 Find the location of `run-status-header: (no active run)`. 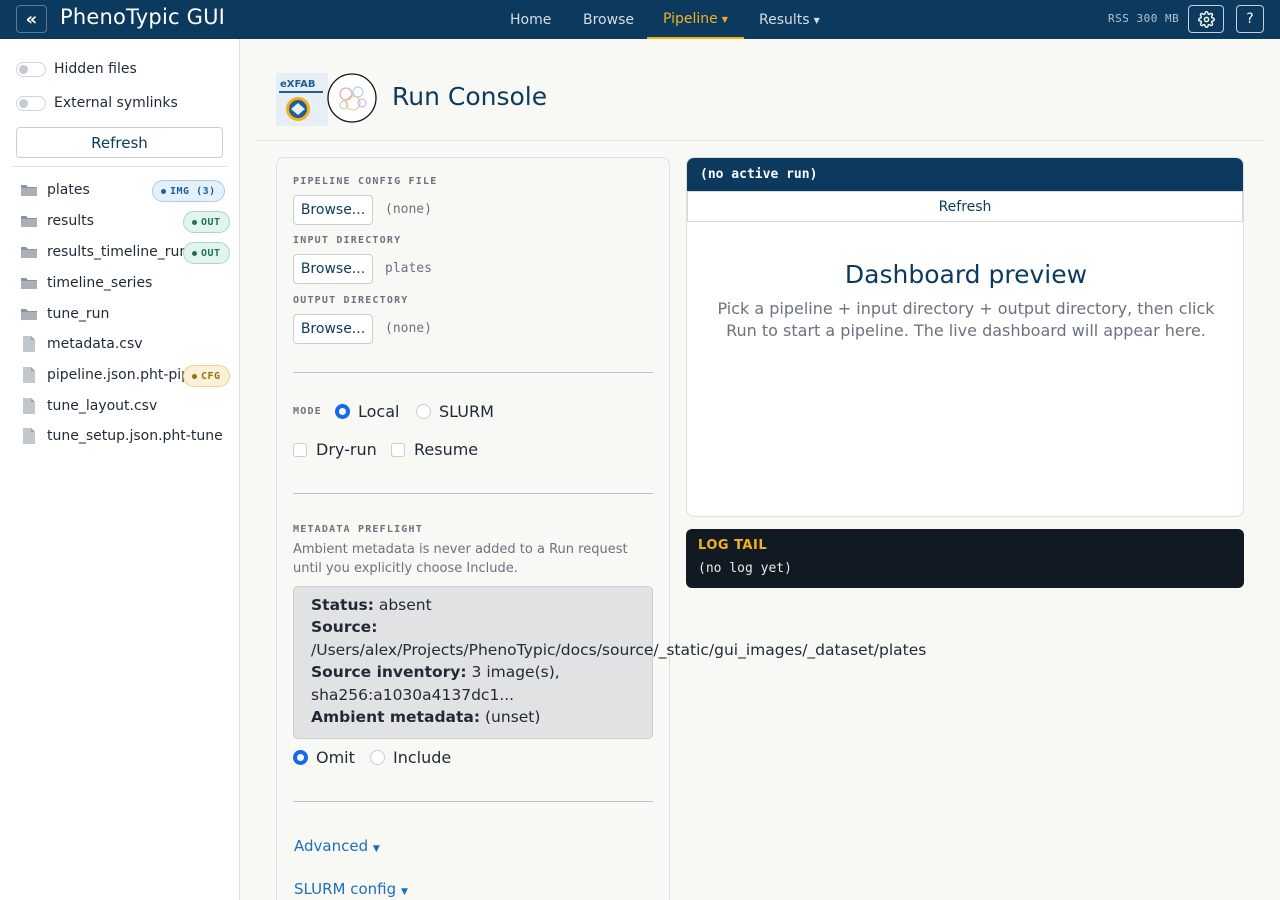

run-status-header: (no active run) is located at coordinates (965, 174).